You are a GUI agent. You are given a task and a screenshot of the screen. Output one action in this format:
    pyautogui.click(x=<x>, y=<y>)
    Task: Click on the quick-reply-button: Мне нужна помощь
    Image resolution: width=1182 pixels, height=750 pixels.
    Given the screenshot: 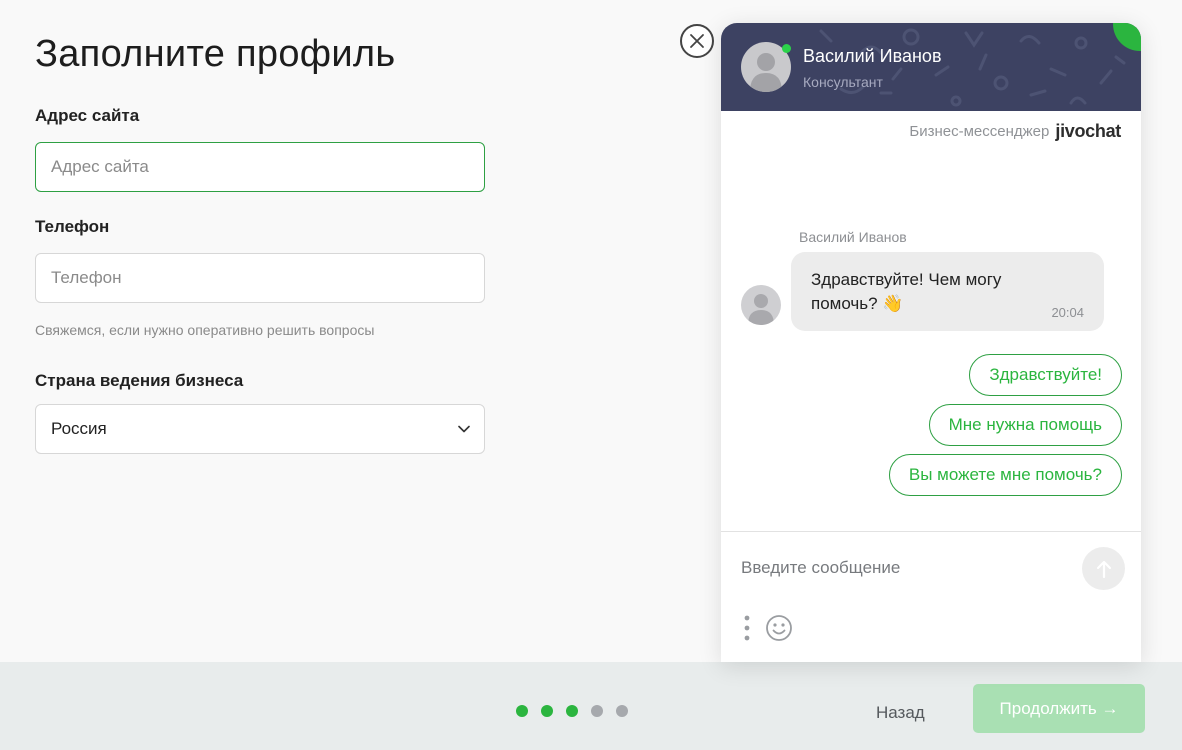 What is the action you would take?
    pyautogui.click(x=1025, y=425)
    